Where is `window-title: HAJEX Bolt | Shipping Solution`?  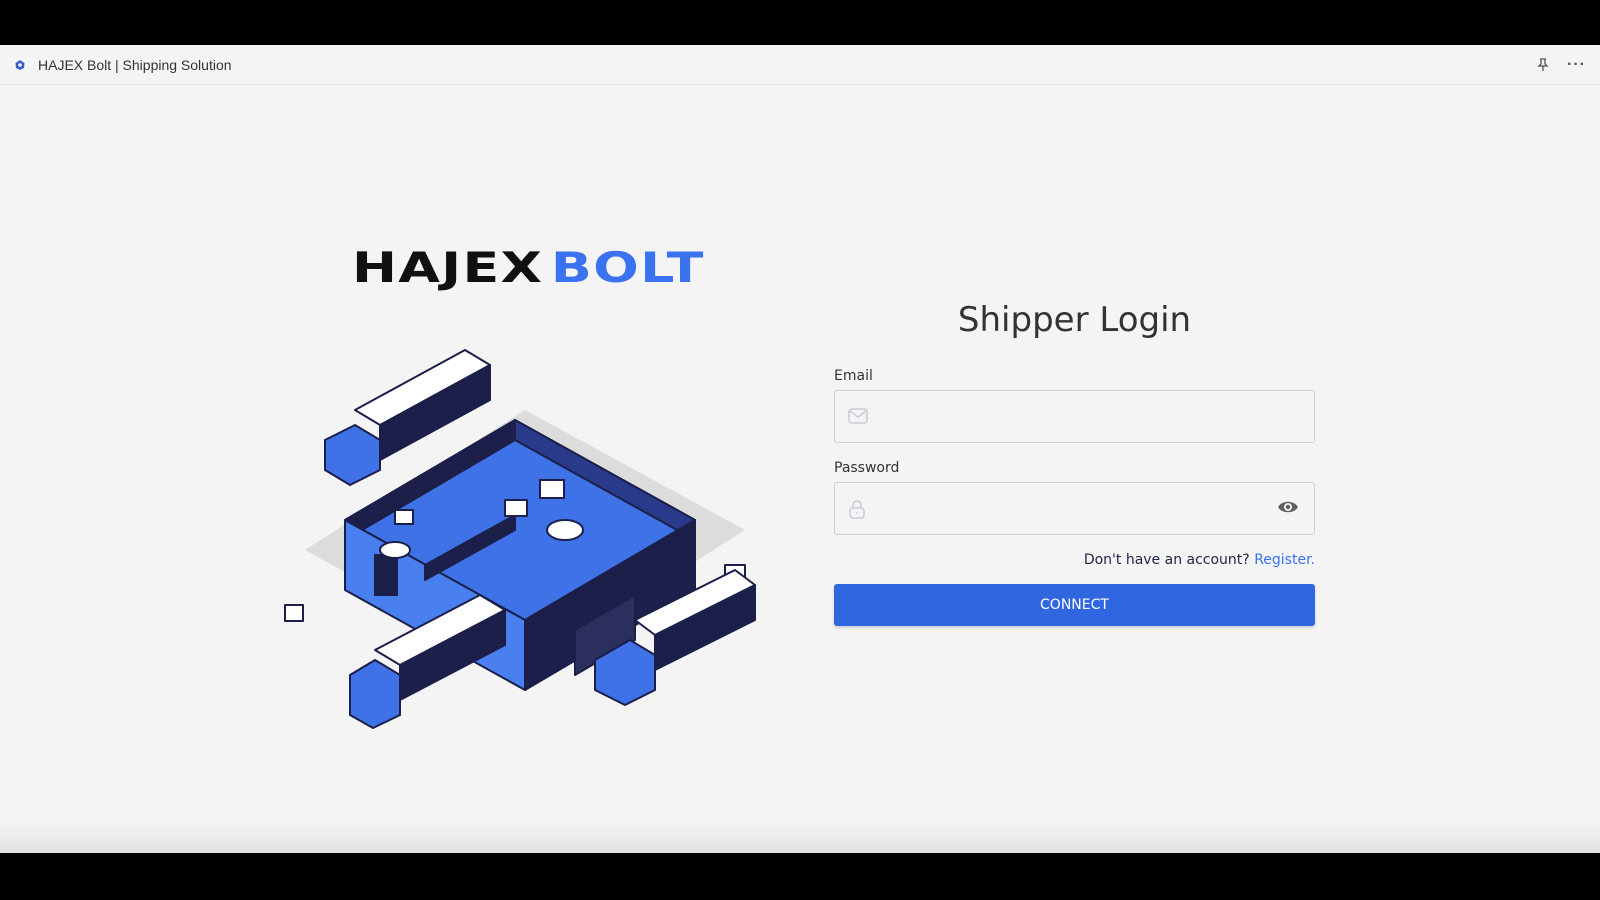 window-title: HAJEX Bolt | Shipping Solution is located at coordinates (135, 64).